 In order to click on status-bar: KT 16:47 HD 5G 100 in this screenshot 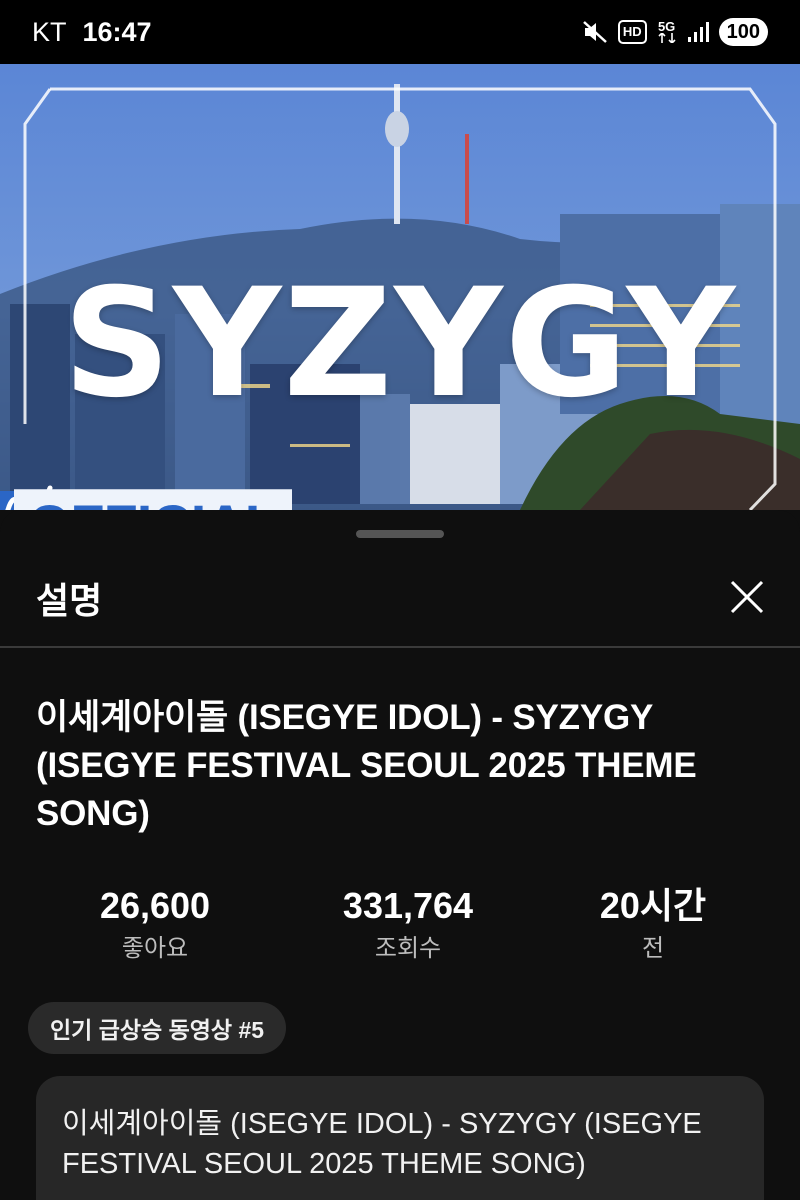, I will do `click(400, 32)`.